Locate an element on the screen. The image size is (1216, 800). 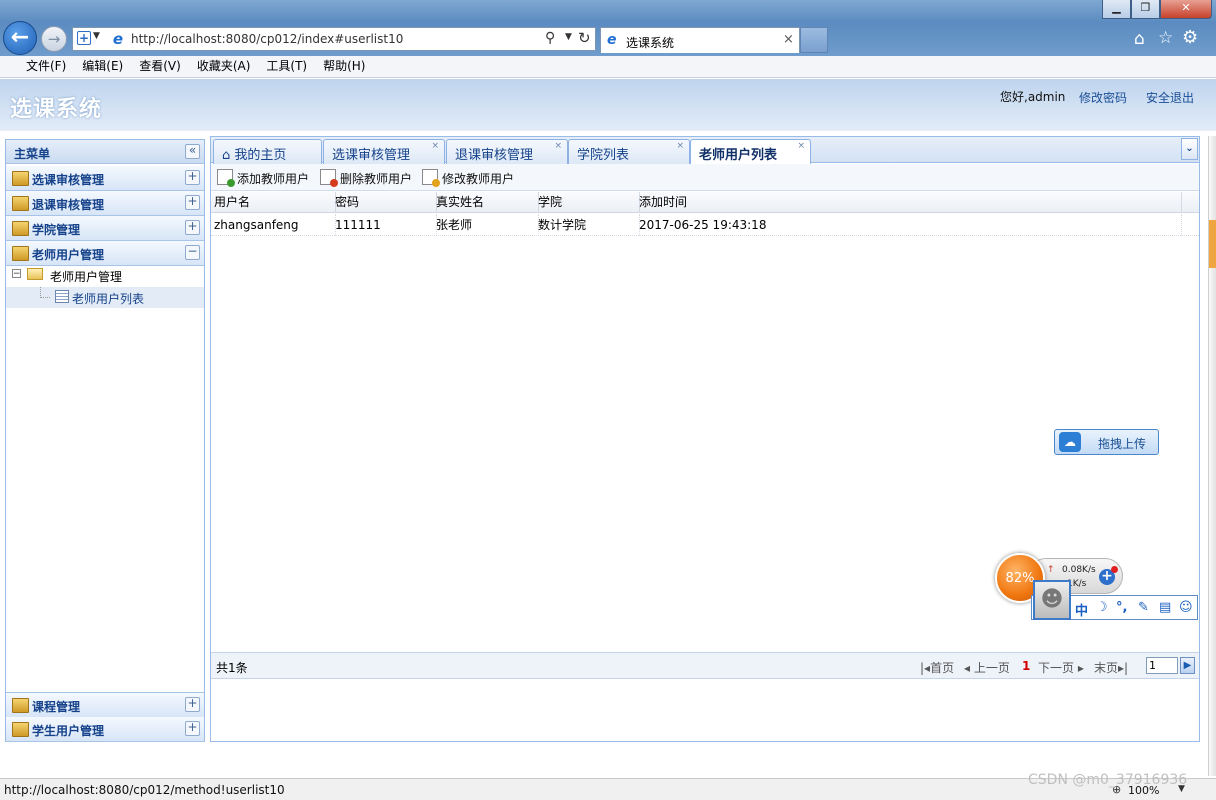
next-page-button: 下一页 ▸ is located at coordinates (1061, 667).